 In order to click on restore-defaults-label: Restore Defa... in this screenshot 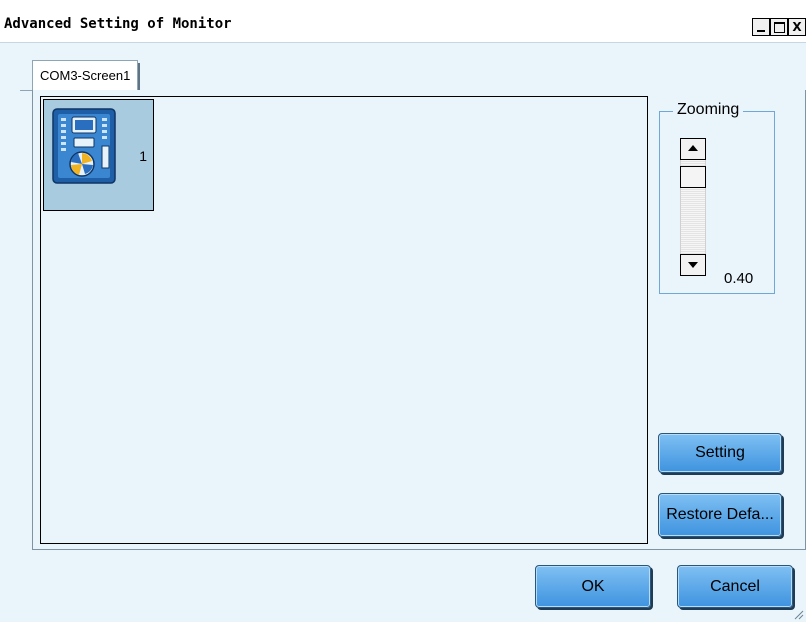, I will do `click(720, 514)`.